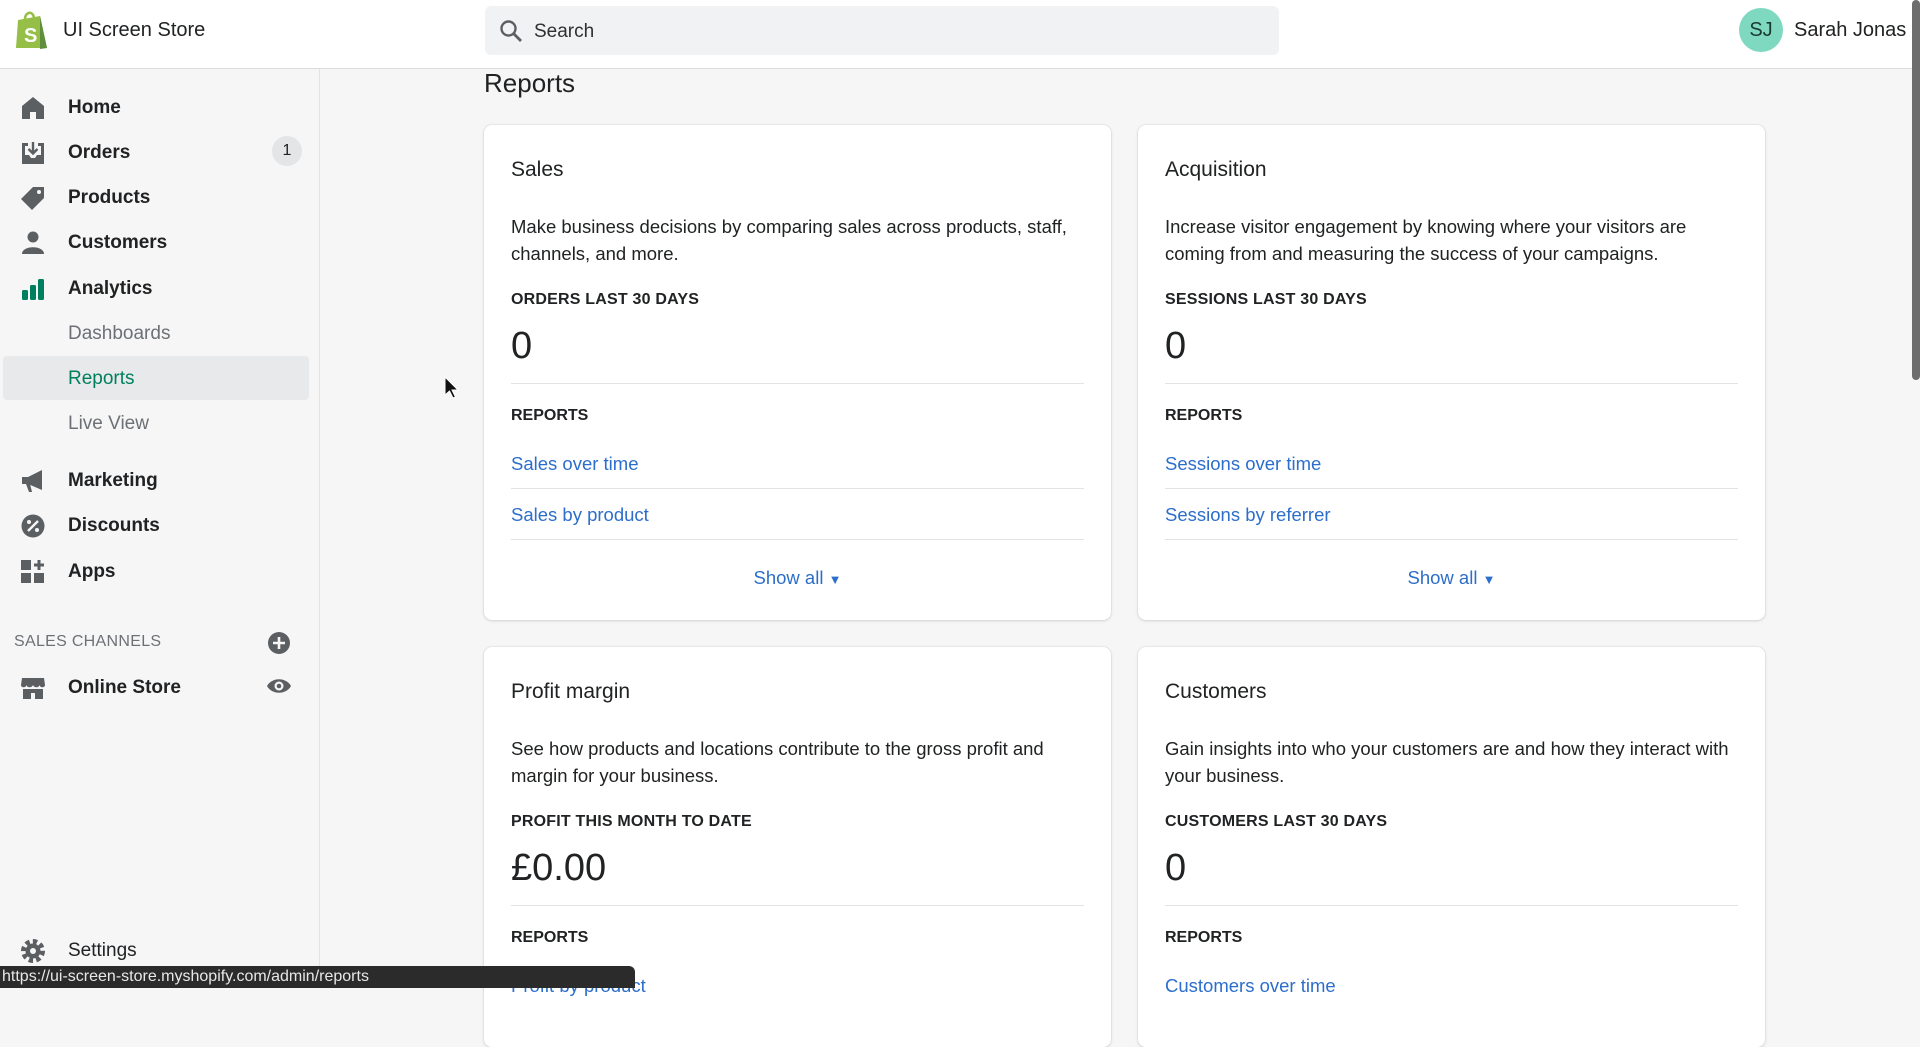 The width and height of the screenshot is (1920, 1047). Describe the element at coordinates (160, 197) in the screenshot. I see `sidebar-item-products: Products` at that location.